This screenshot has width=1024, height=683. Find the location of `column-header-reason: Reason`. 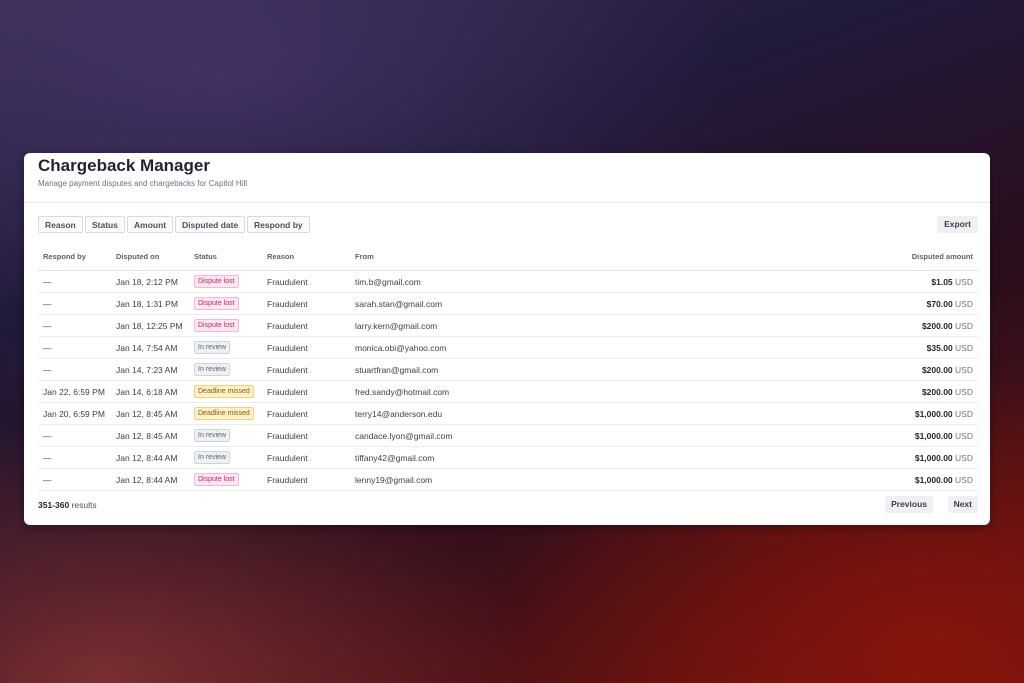

column-header-reason: Reason is located at coordinates (306, 257).